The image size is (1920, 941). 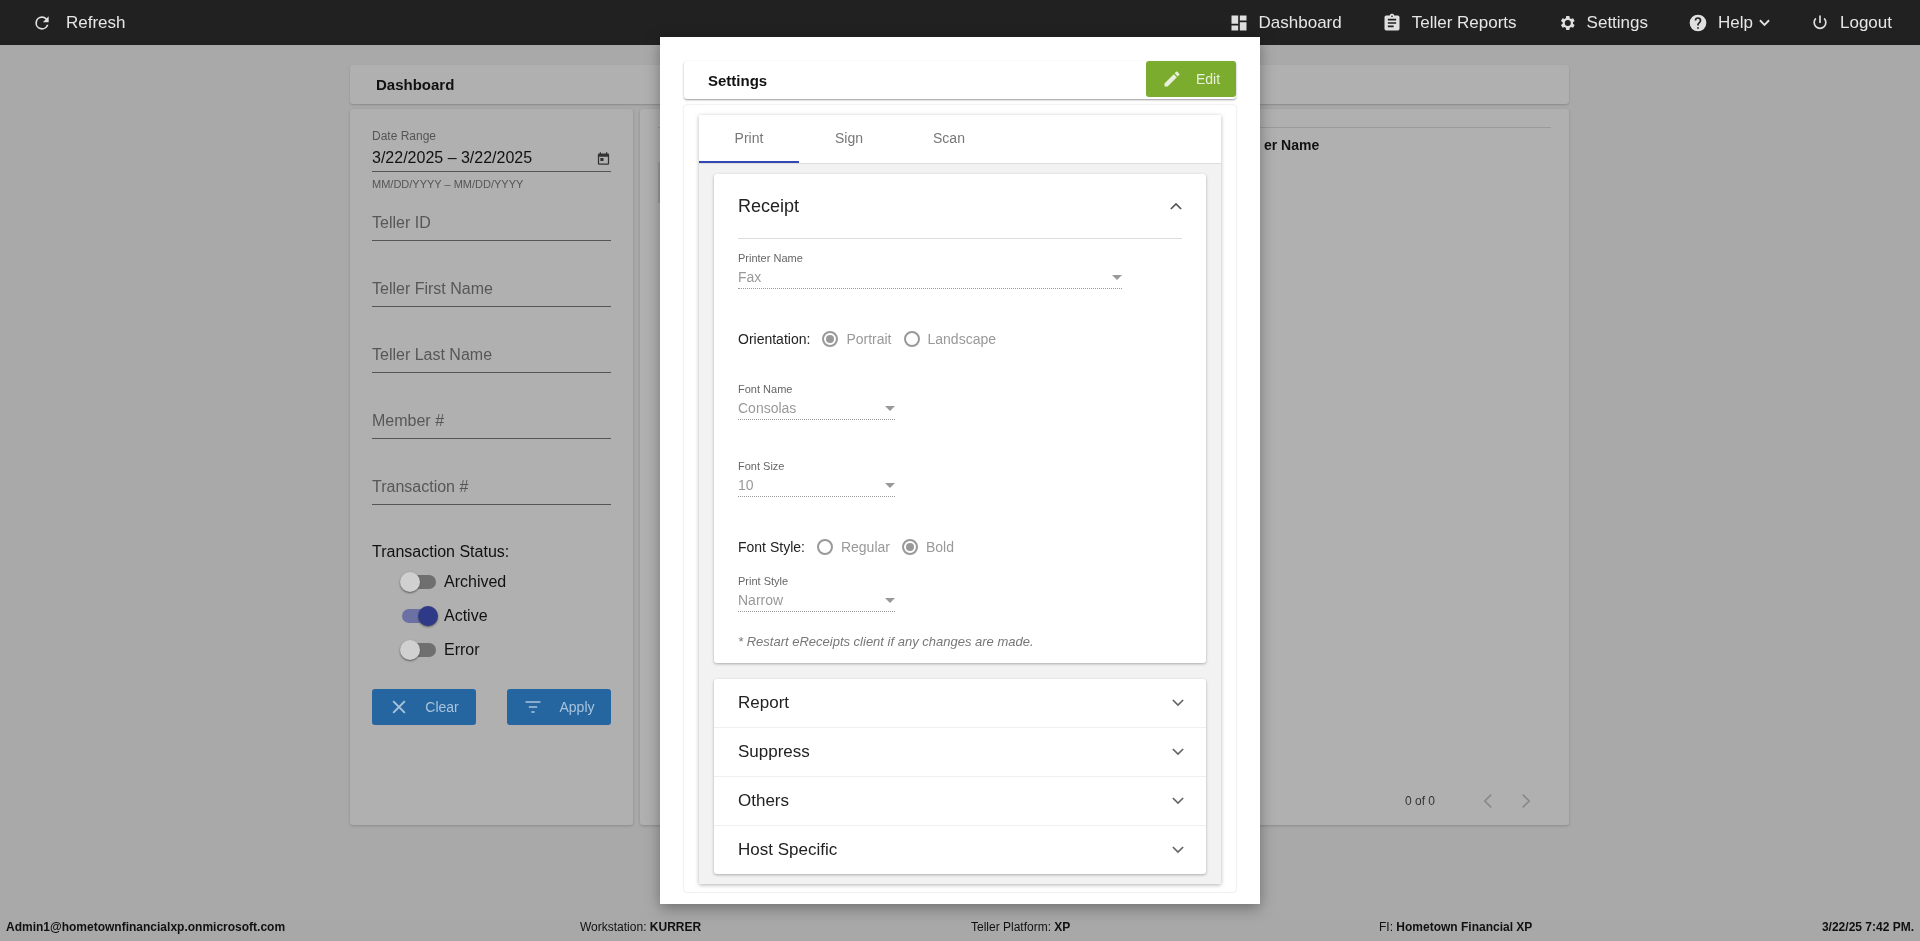 I want to click on date-range-field: Date Range 3/22/2025 – 3/22/2025, so click(x=491, y=150).